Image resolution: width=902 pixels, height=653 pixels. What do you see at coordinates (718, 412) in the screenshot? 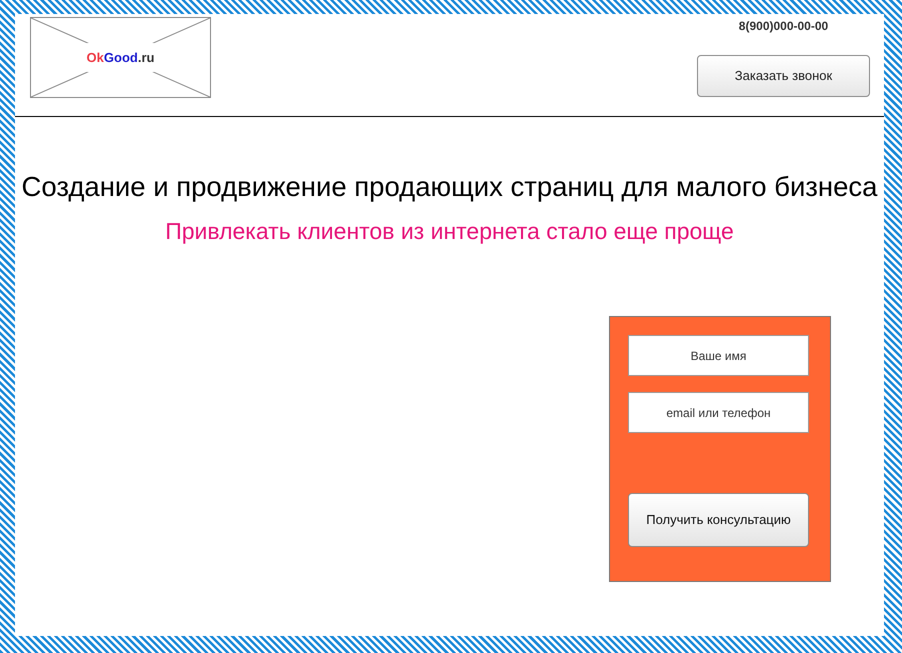
I see `input-field: email или телефон` at bounding box center [718, 412].